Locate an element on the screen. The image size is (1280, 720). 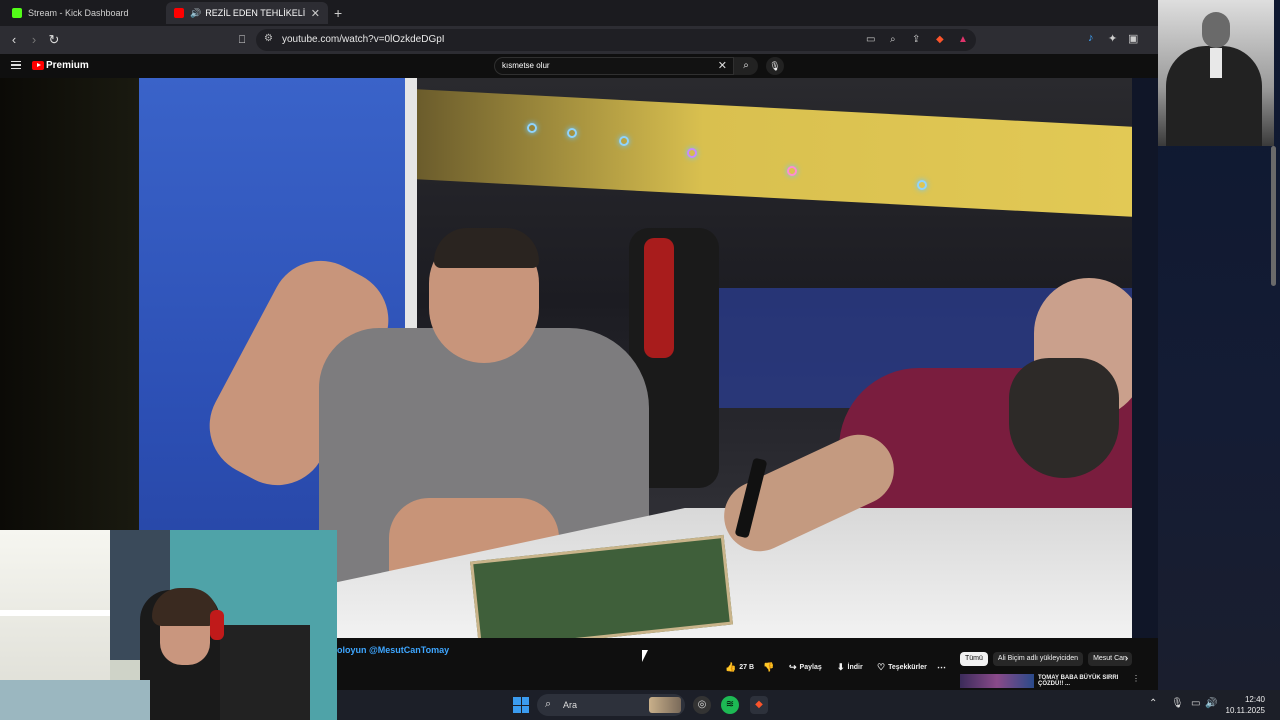
tab-youtube-video: 🔊 REZİL EDEN TEHLİKELİ MASAJ ✕ is located at coordinates (247, 13).